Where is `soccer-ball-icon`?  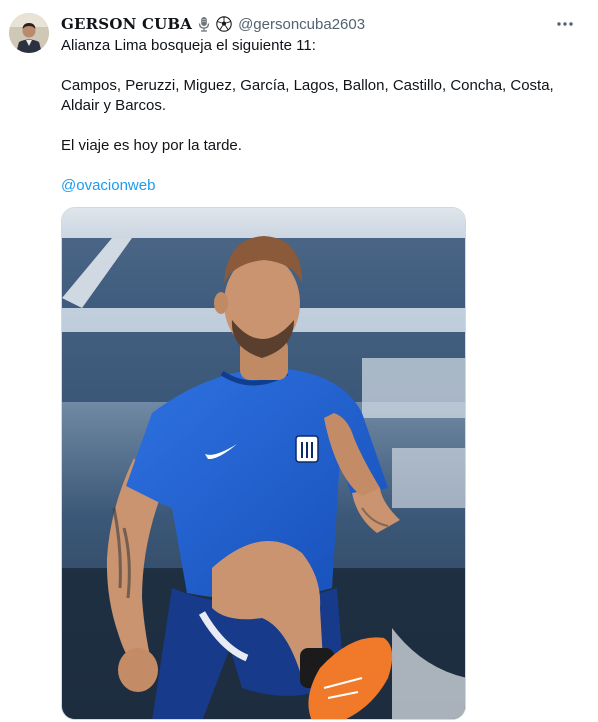 soccer-ball-icon is located at coordinates (224, 24).